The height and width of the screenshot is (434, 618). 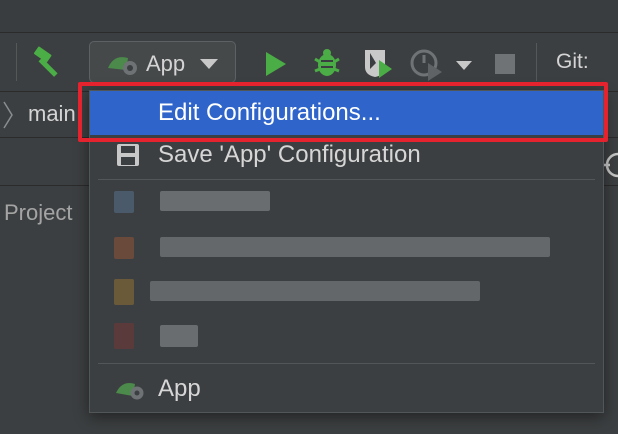 I want to click on run-configuration-selector: App, so click(x=162, y=62).